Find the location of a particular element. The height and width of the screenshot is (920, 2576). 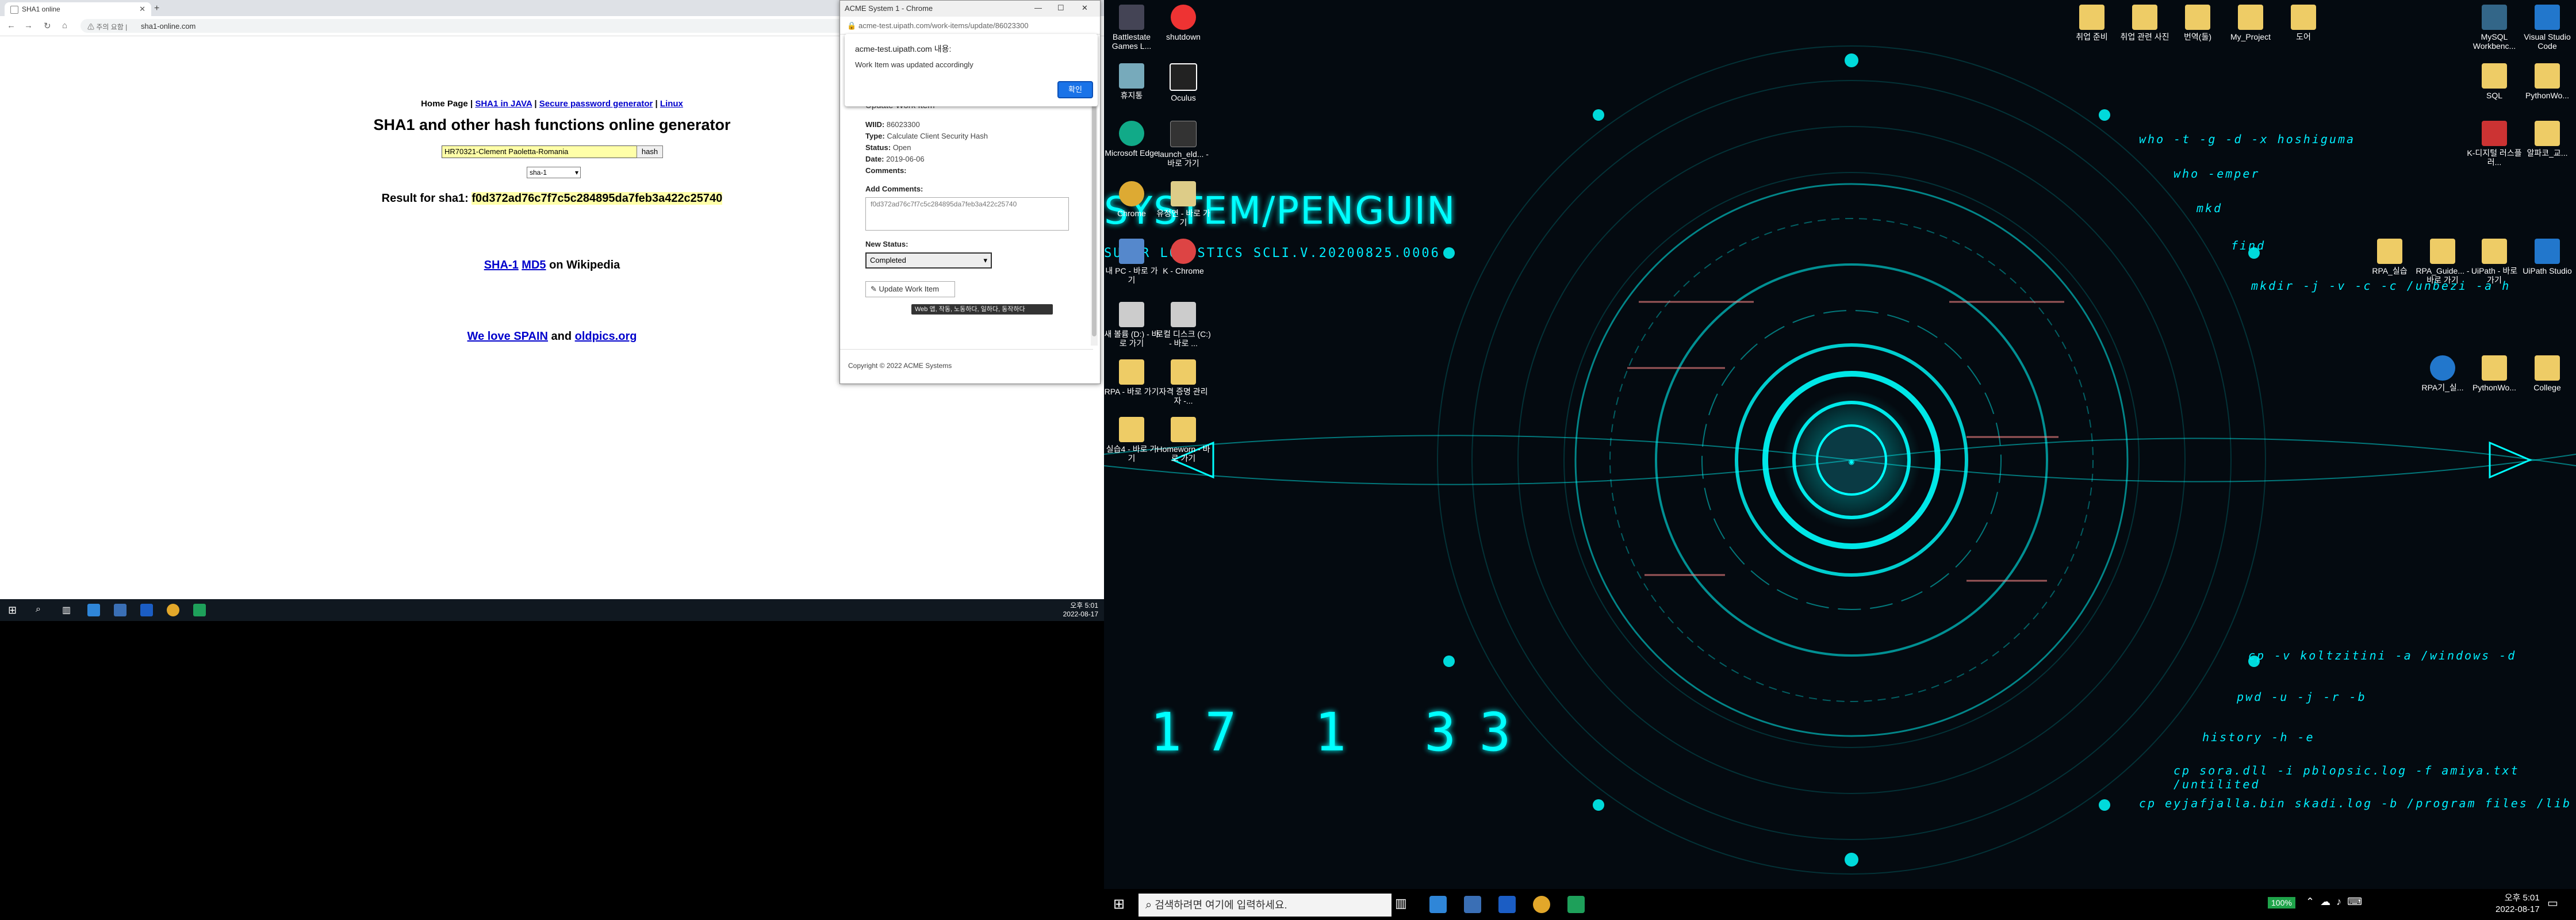

battery-badge: 100% is located at coordinates (2281, 902).